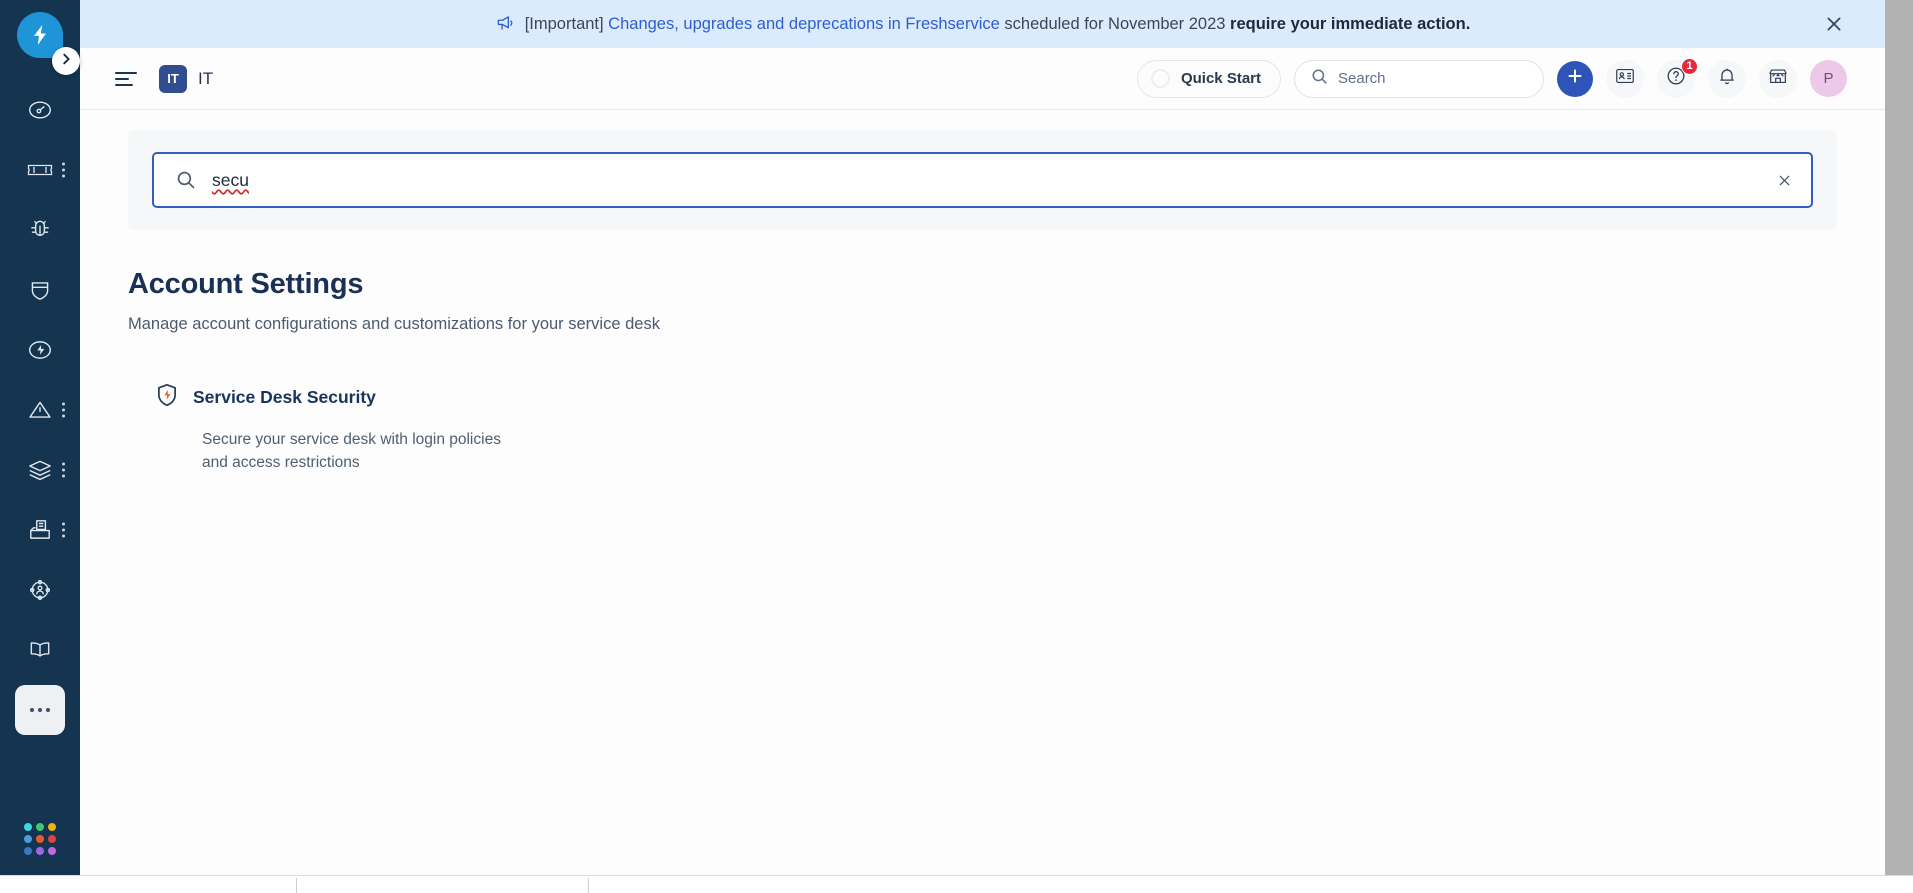  What do you see at coordinates (1220, 78) in the screenshot?
I see `quick-start-label: Quick Start` at bounding box center [1220, 78].